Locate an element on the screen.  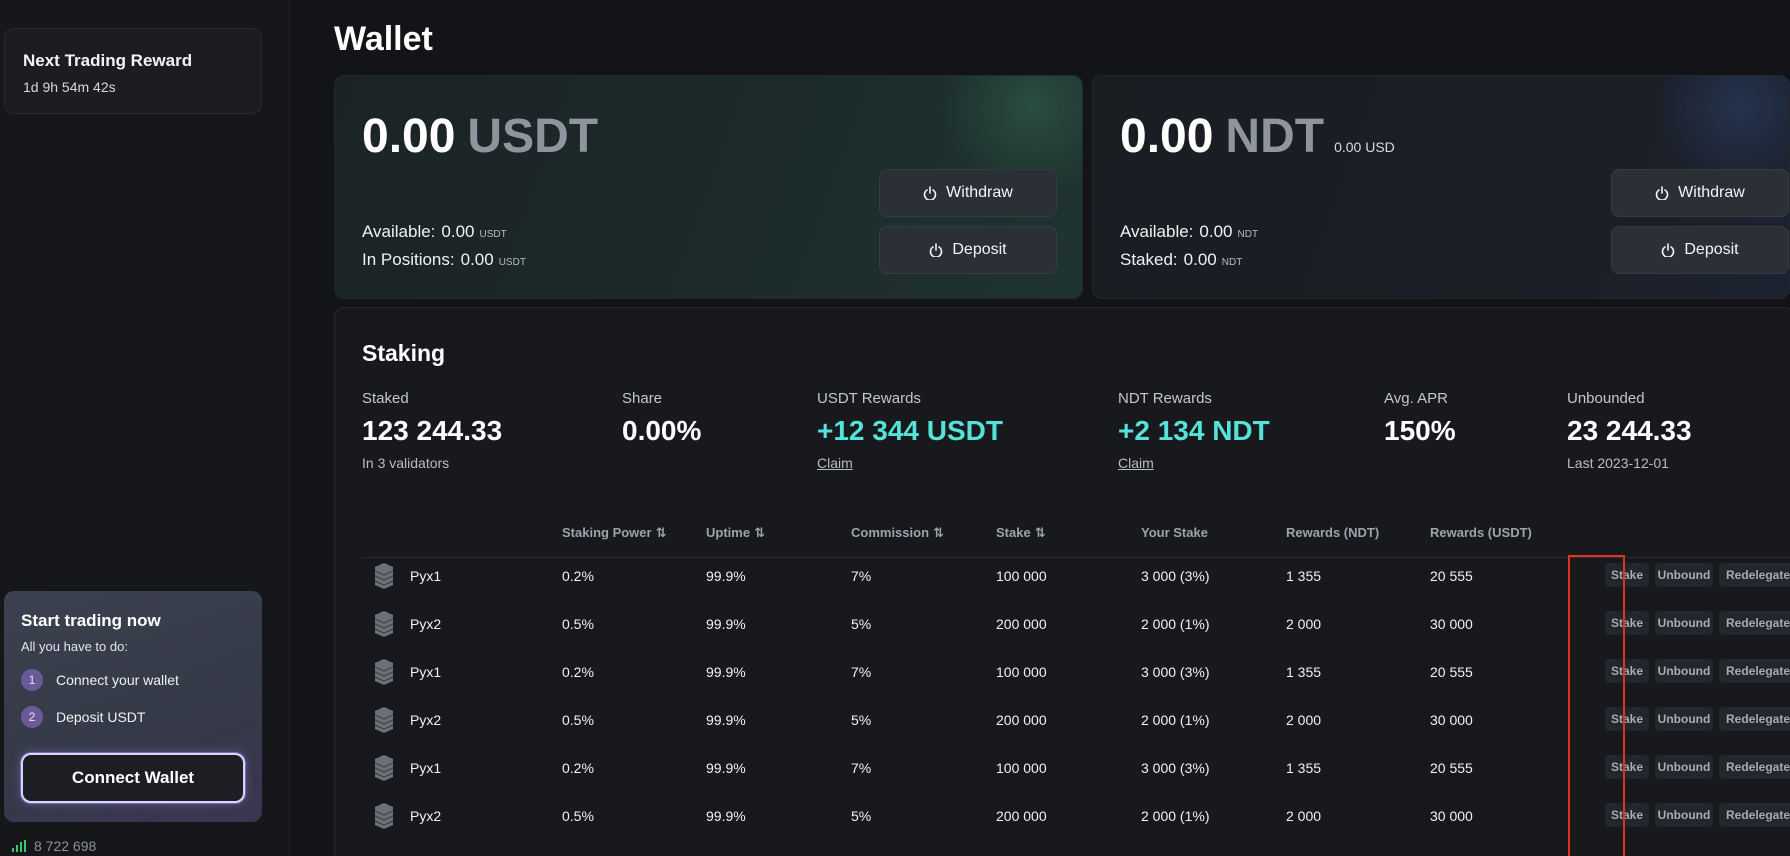
usdt-available-unit: USDT is located at coordinates (493, 234).